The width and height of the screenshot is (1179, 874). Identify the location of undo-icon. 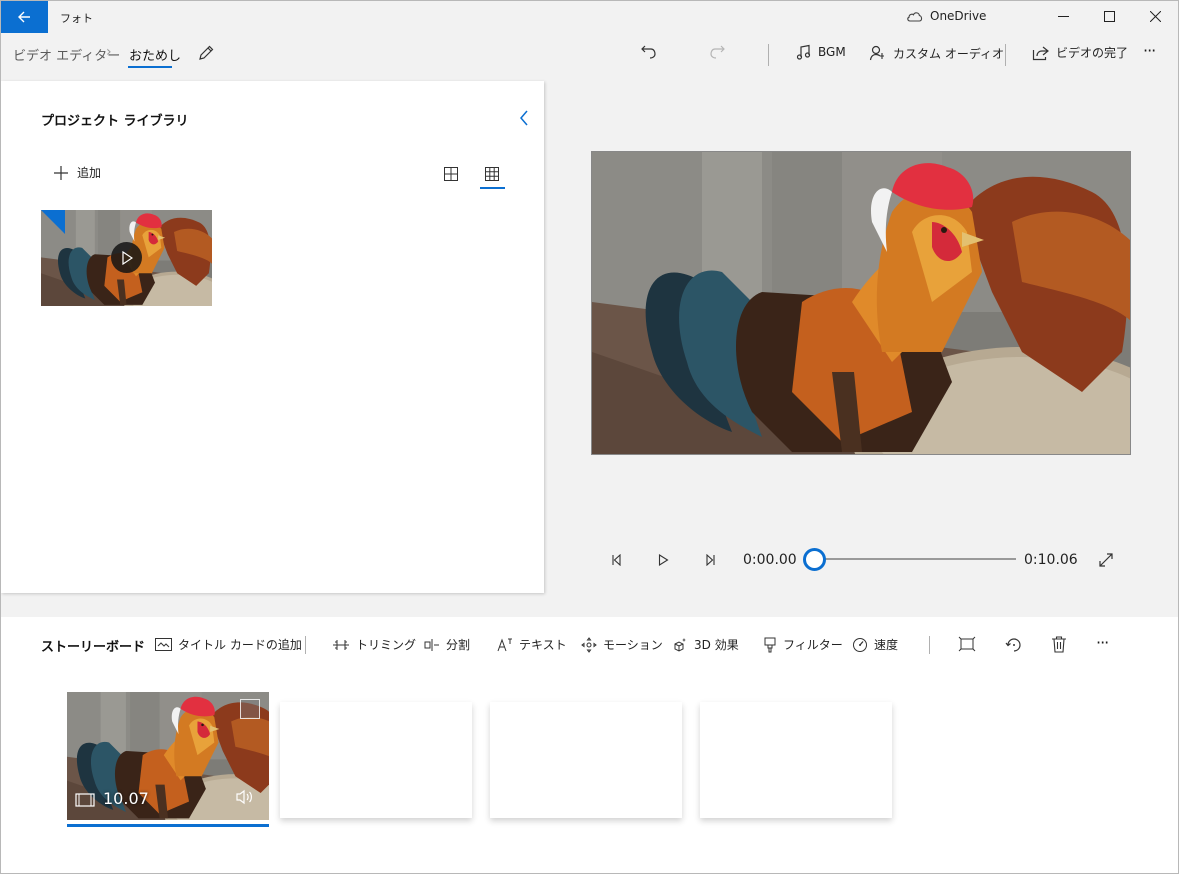
(648, 52).